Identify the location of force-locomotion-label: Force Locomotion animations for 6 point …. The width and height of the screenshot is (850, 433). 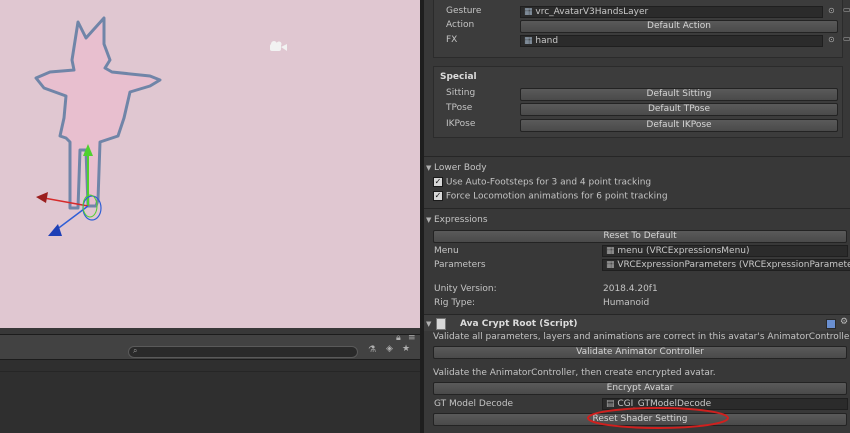
(556, 196).